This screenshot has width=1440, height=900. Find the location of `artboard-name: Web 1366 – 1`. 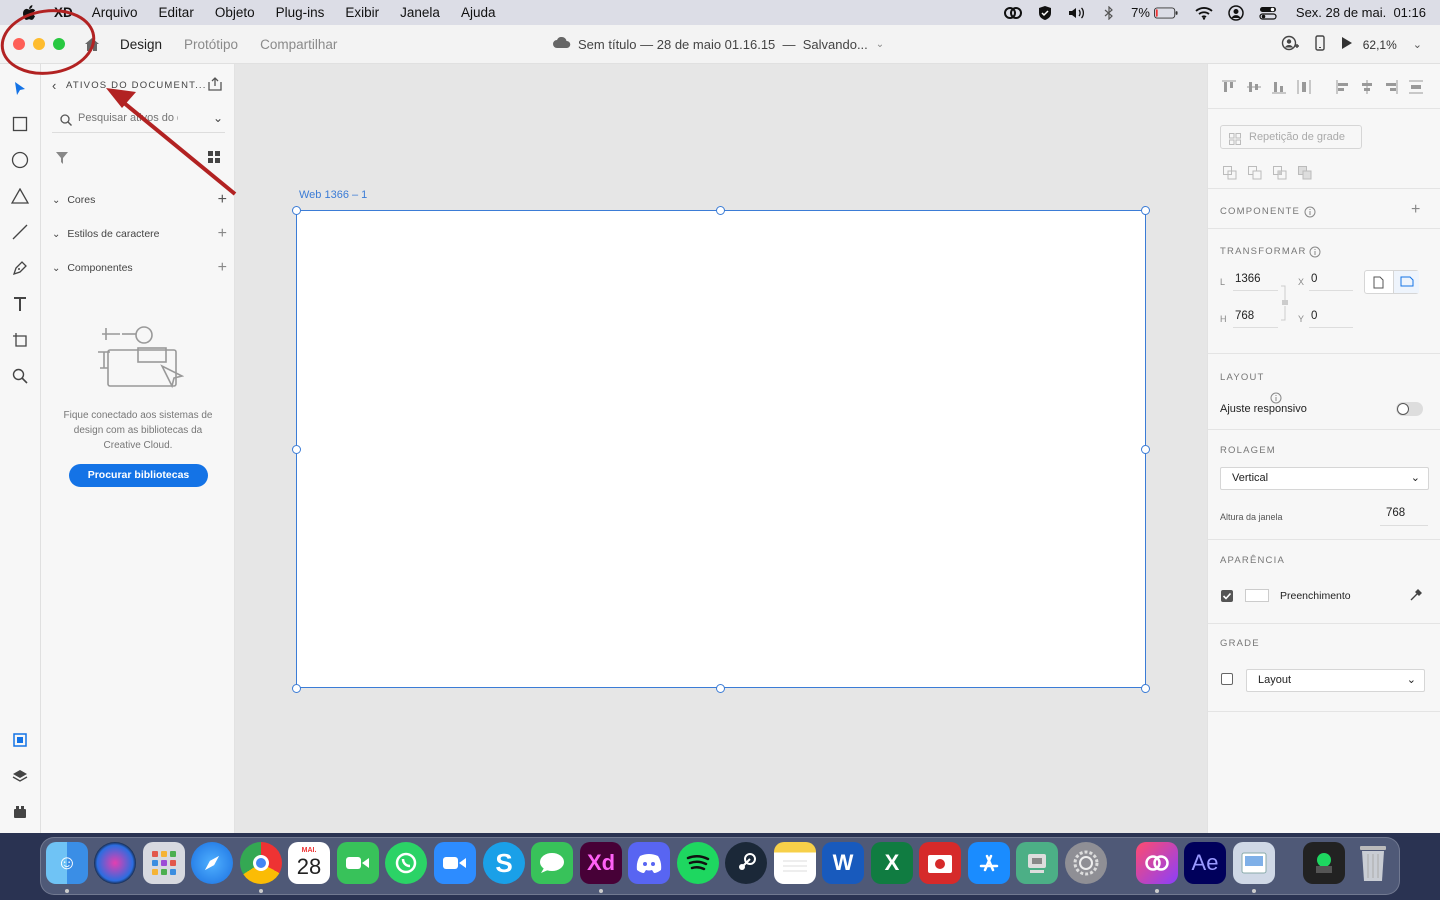

artboard-name: Web 1366 – 1 is located at coordinates (333, 195).